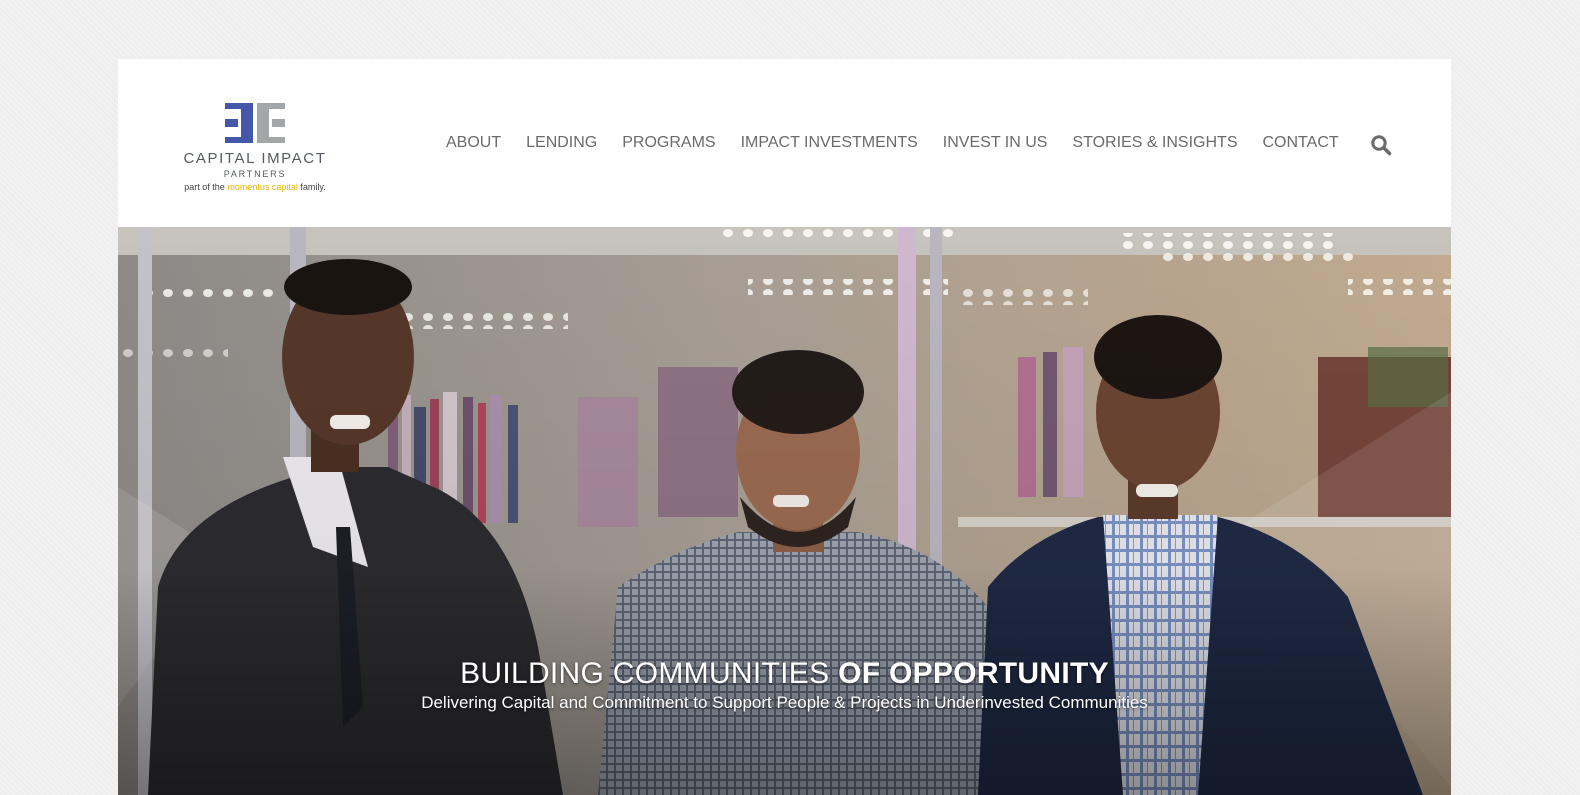  What do you see at coordinates (829, 143) in the screenshot?
I see `nav-impact-investments: IMPACT INVESTMENTS` at bounding box center [829, 143].